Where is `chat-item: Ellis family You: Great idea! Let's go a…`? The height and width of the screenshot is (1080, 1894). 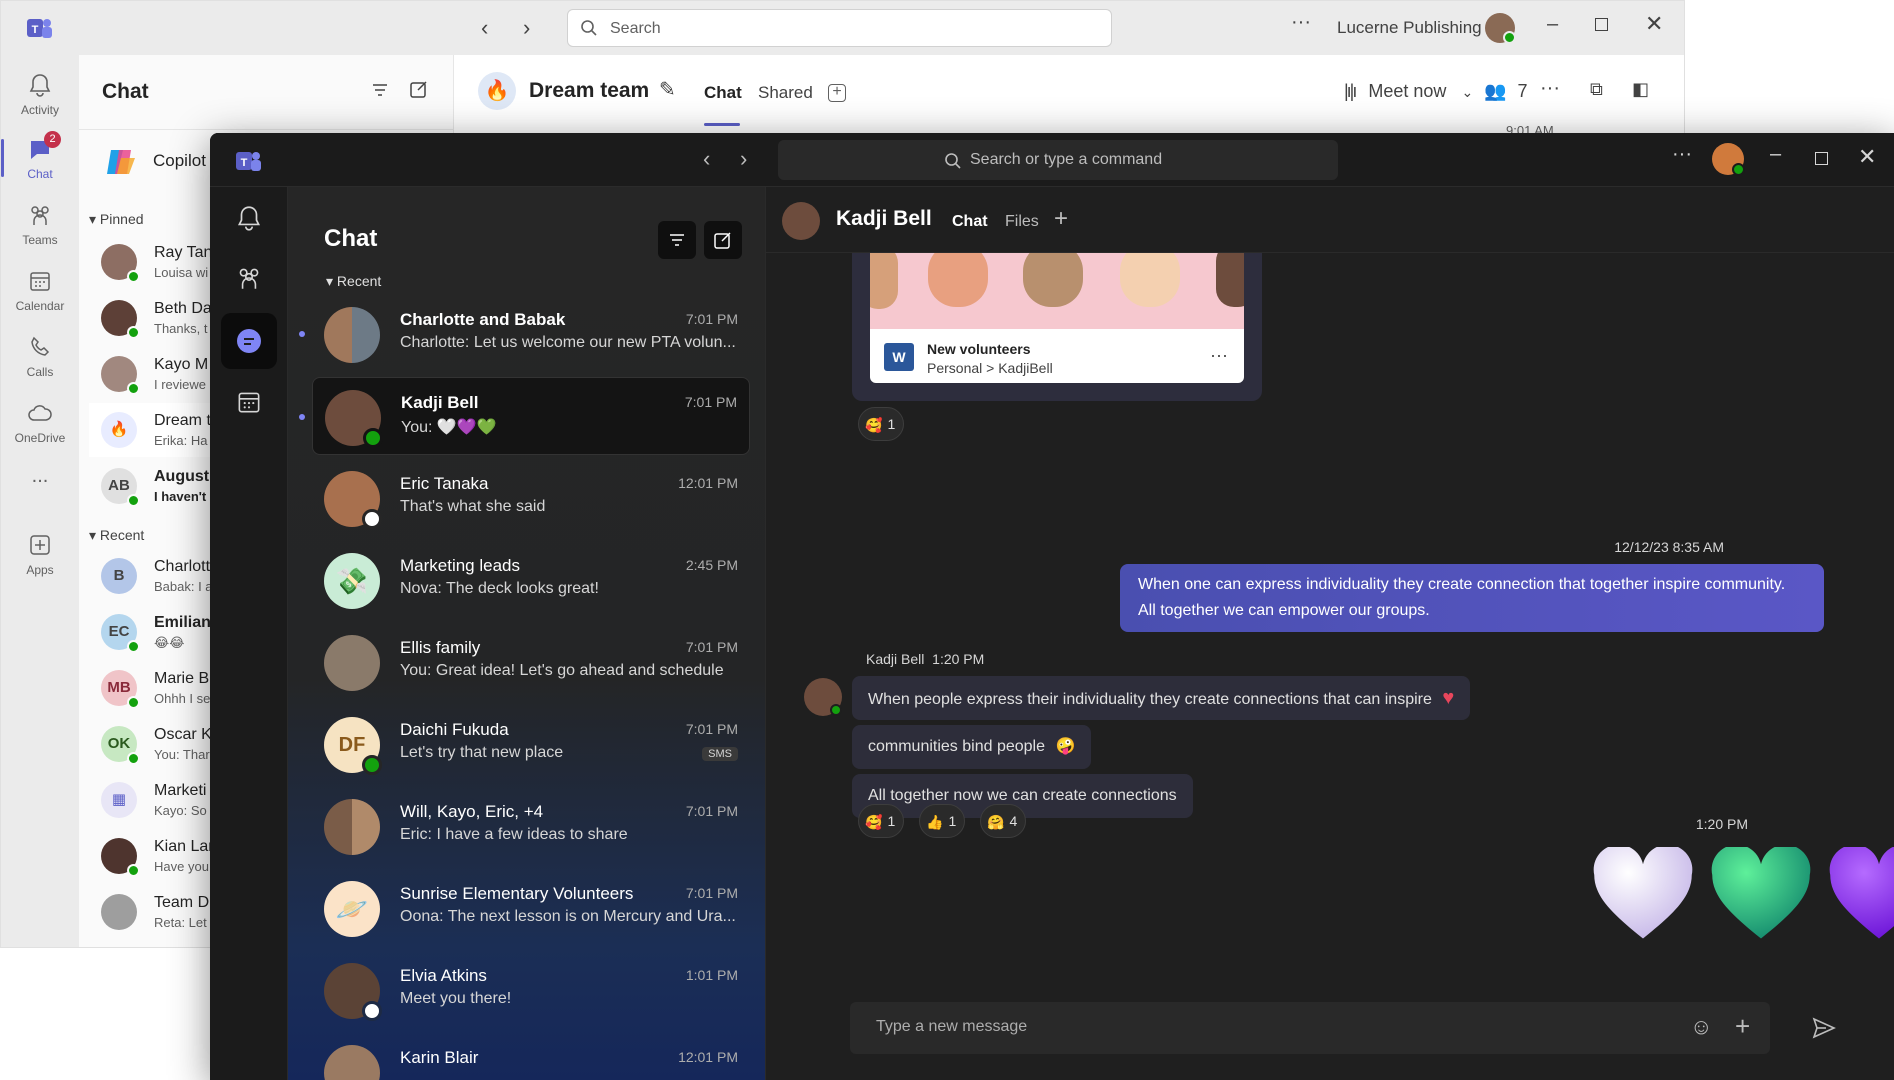 chat-item: Ellis family You: Great idea! Let's go a… is located at coordinates (531, 662).